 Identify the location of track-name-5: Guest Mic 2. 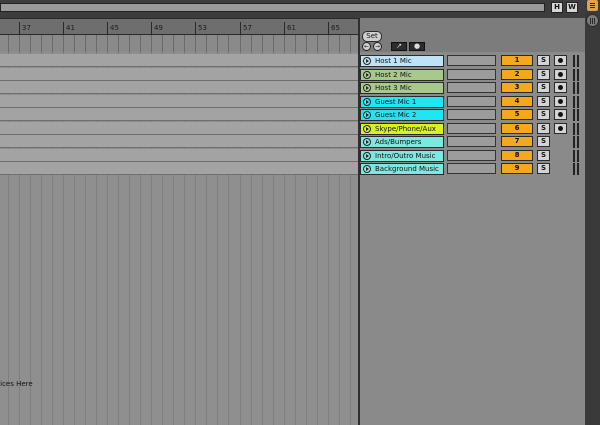
(402, 115).